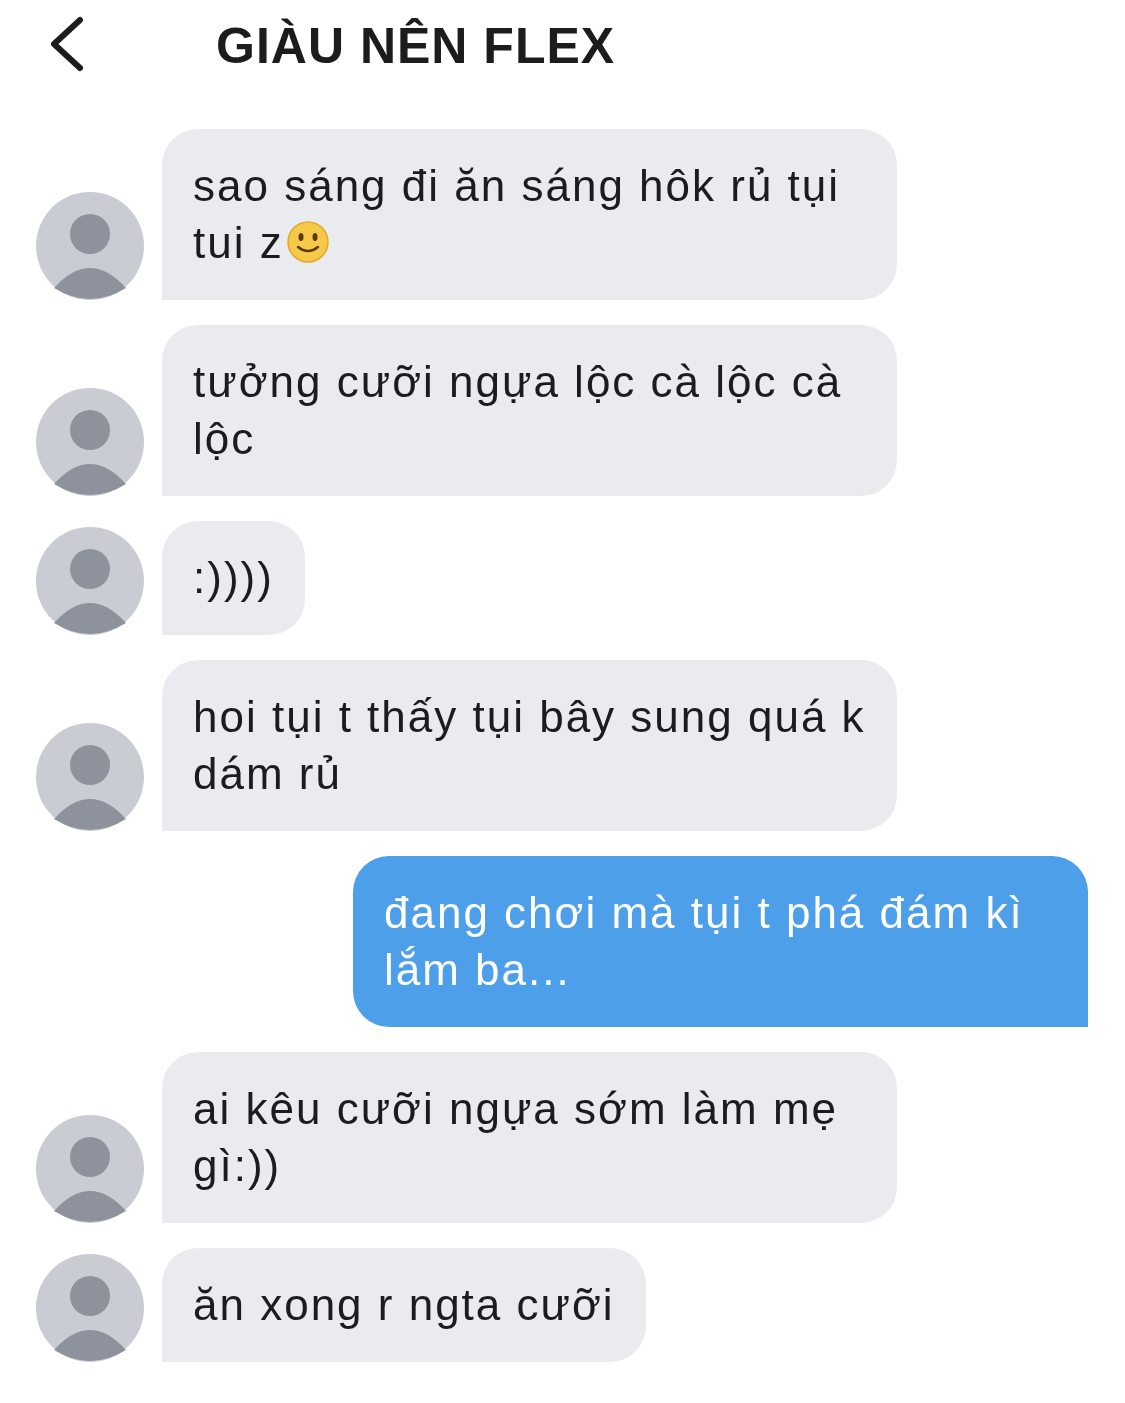 This screenshot has width=1125, height=1403. I want to click on message-bubble: ai kêu cưỡi ngựa sớm làm mẹ gì:)), so click(529, 1137).